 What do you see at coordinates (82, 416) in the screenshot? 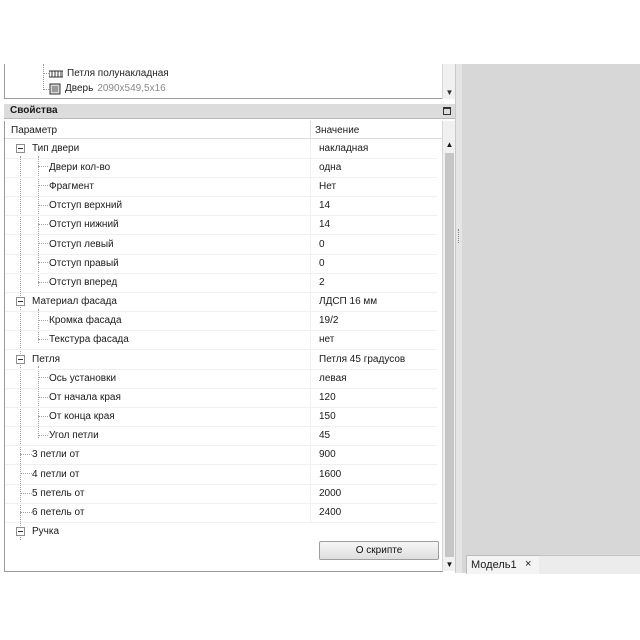
I see `property-name: От конца края` at bounding box center [82, 416].